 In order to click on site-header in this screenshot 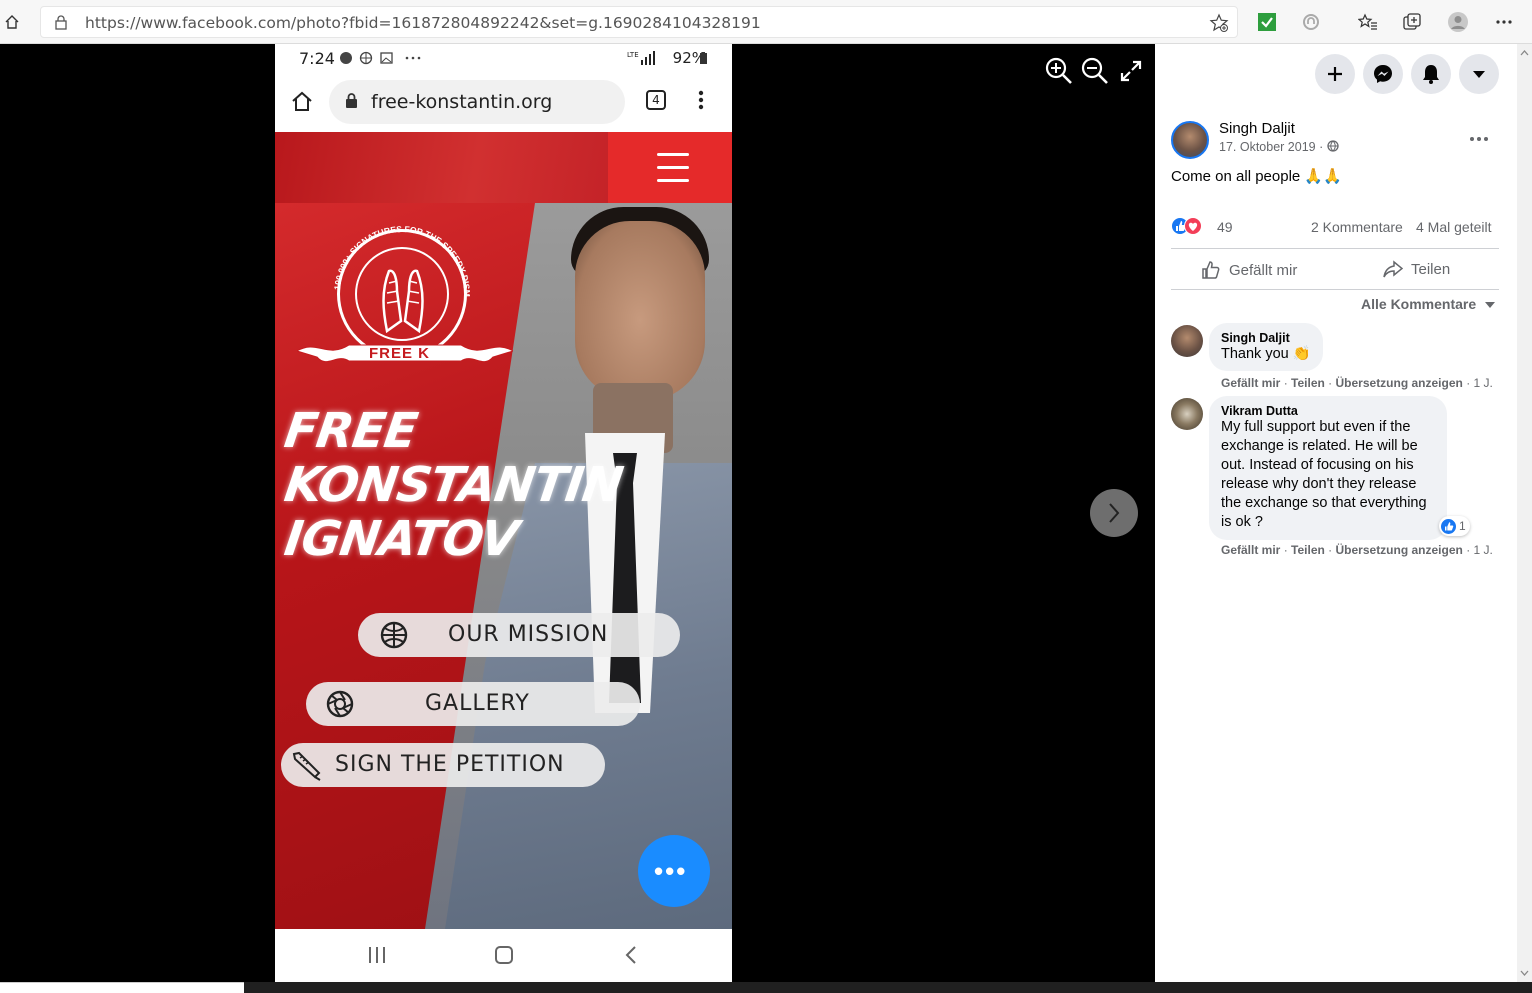, I will do `click(503, 167)`.